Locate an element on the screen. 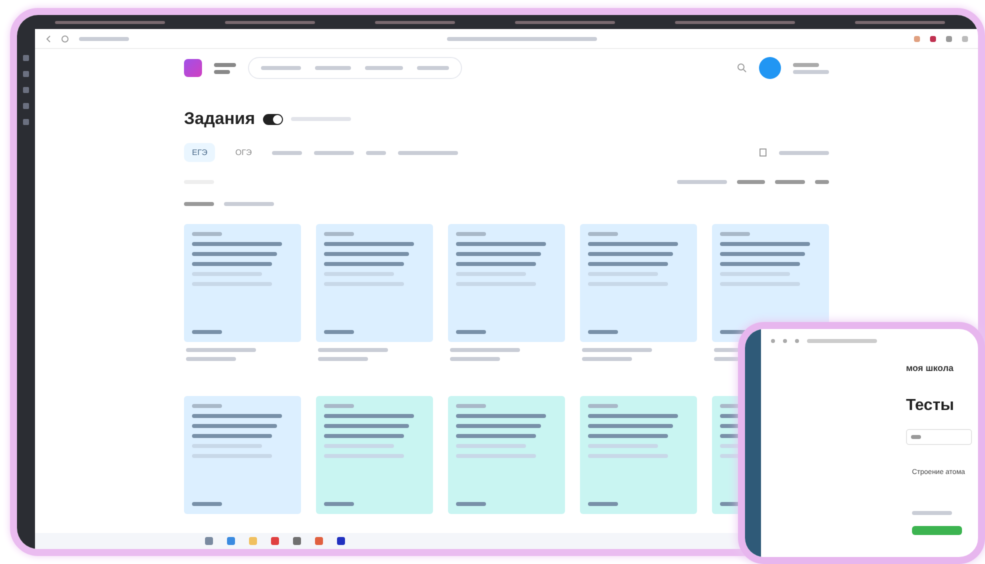 This screenshot has height=564, width=985. page-title: Задания is located at coordinates (219, 119).